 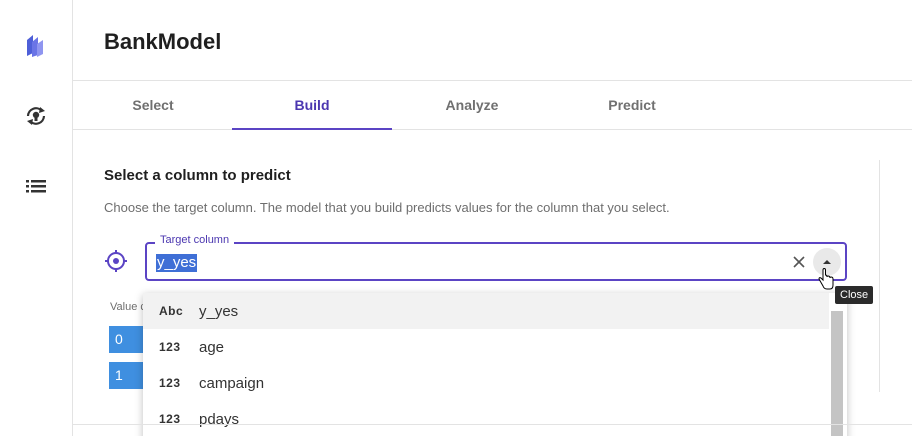 What do you see at coordinates (197, 175) in the screenshot?
I see `section-title: Select a column to predict` at bounding box center [197, 175].